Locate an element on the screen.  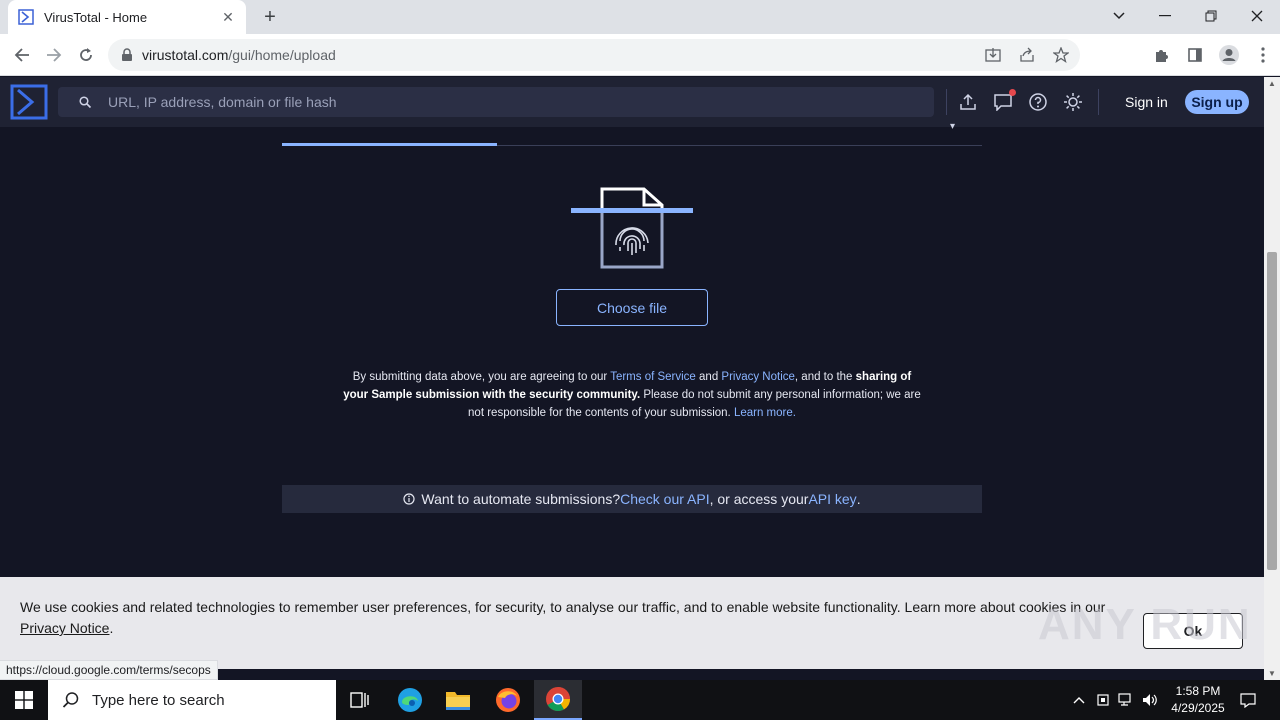
minimize-icon is located at coordinates (1165, 16).